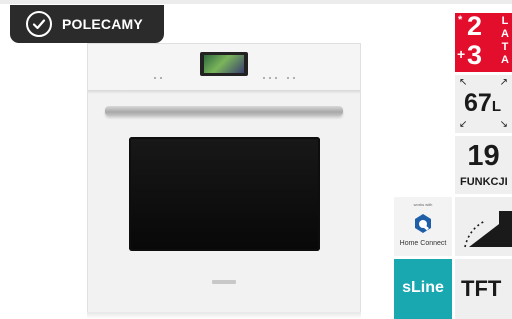 This screenshot has height=319, width=512. I want to click on checkmark-circle-icon, so click(39, 24).